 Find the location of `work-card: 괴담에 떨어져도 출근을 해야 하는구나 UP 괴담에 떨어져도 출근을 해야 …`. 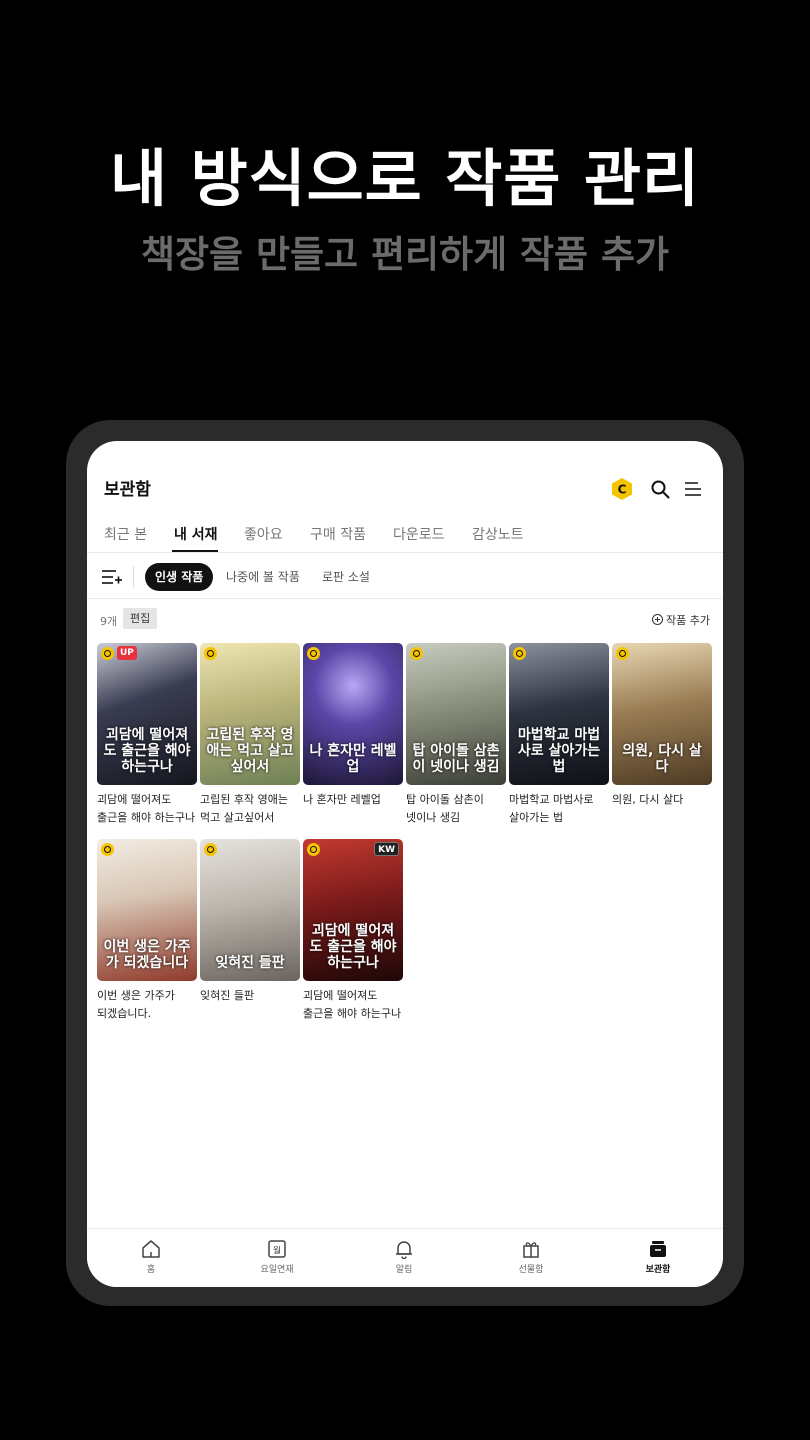

work-card: 괴담에 떨어져도 출근을 해야 하는구나 UP 괴담에 떨어져도 출근을 해야 … is located at coordinates (147, 735).